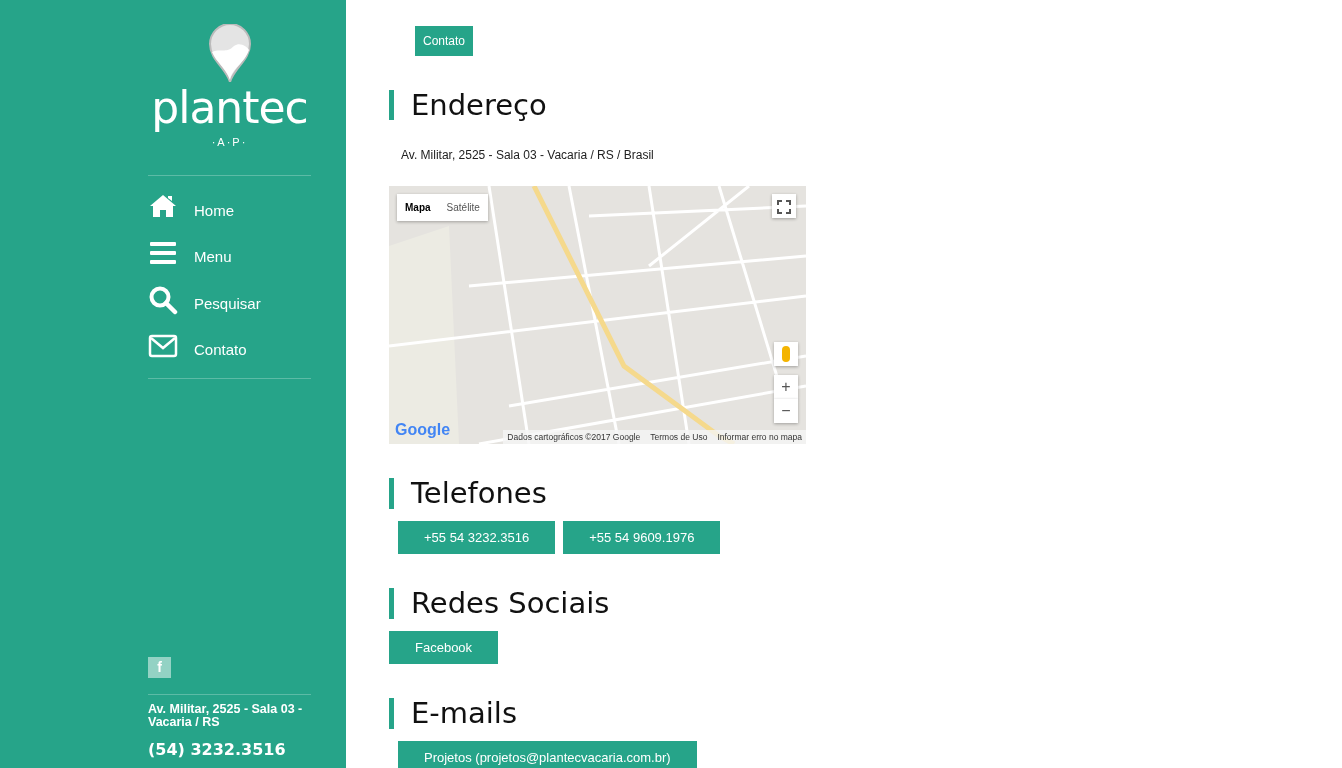 Image resolution: width=1342 pixels, height=768 pixels. What do you see at coordinates (865, 713) in the screenshot?
I see `section-heading: E-mails` at bounding box center [865, 713].